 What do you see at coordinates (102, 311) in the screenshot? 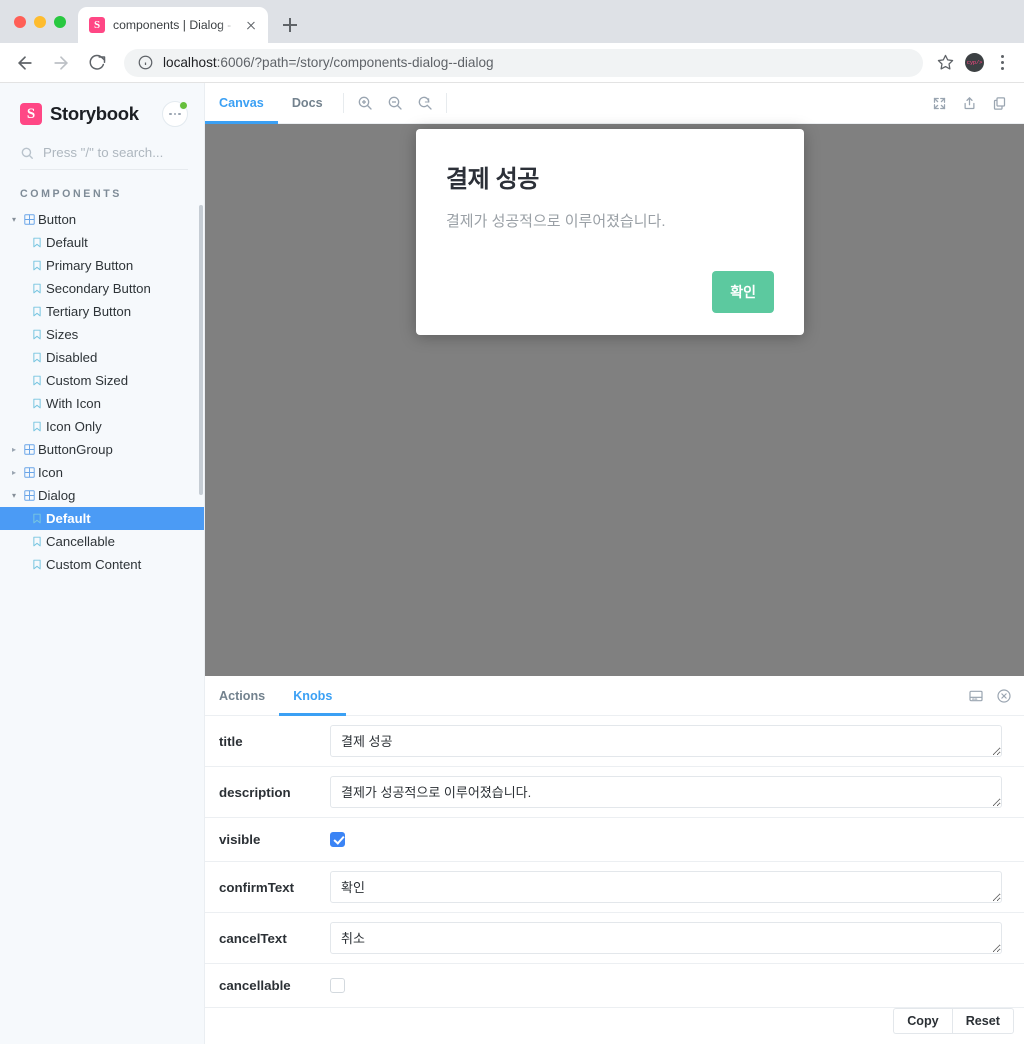
I see `sidebar-item-tertiary-button: Tertiary Button` at bounding box center [102, 311].